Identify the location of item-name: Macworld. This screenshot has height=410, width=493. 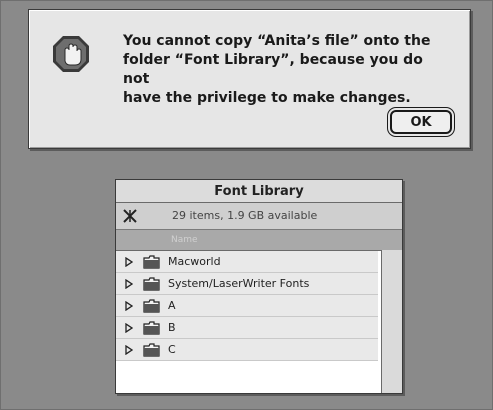
(194, 261).